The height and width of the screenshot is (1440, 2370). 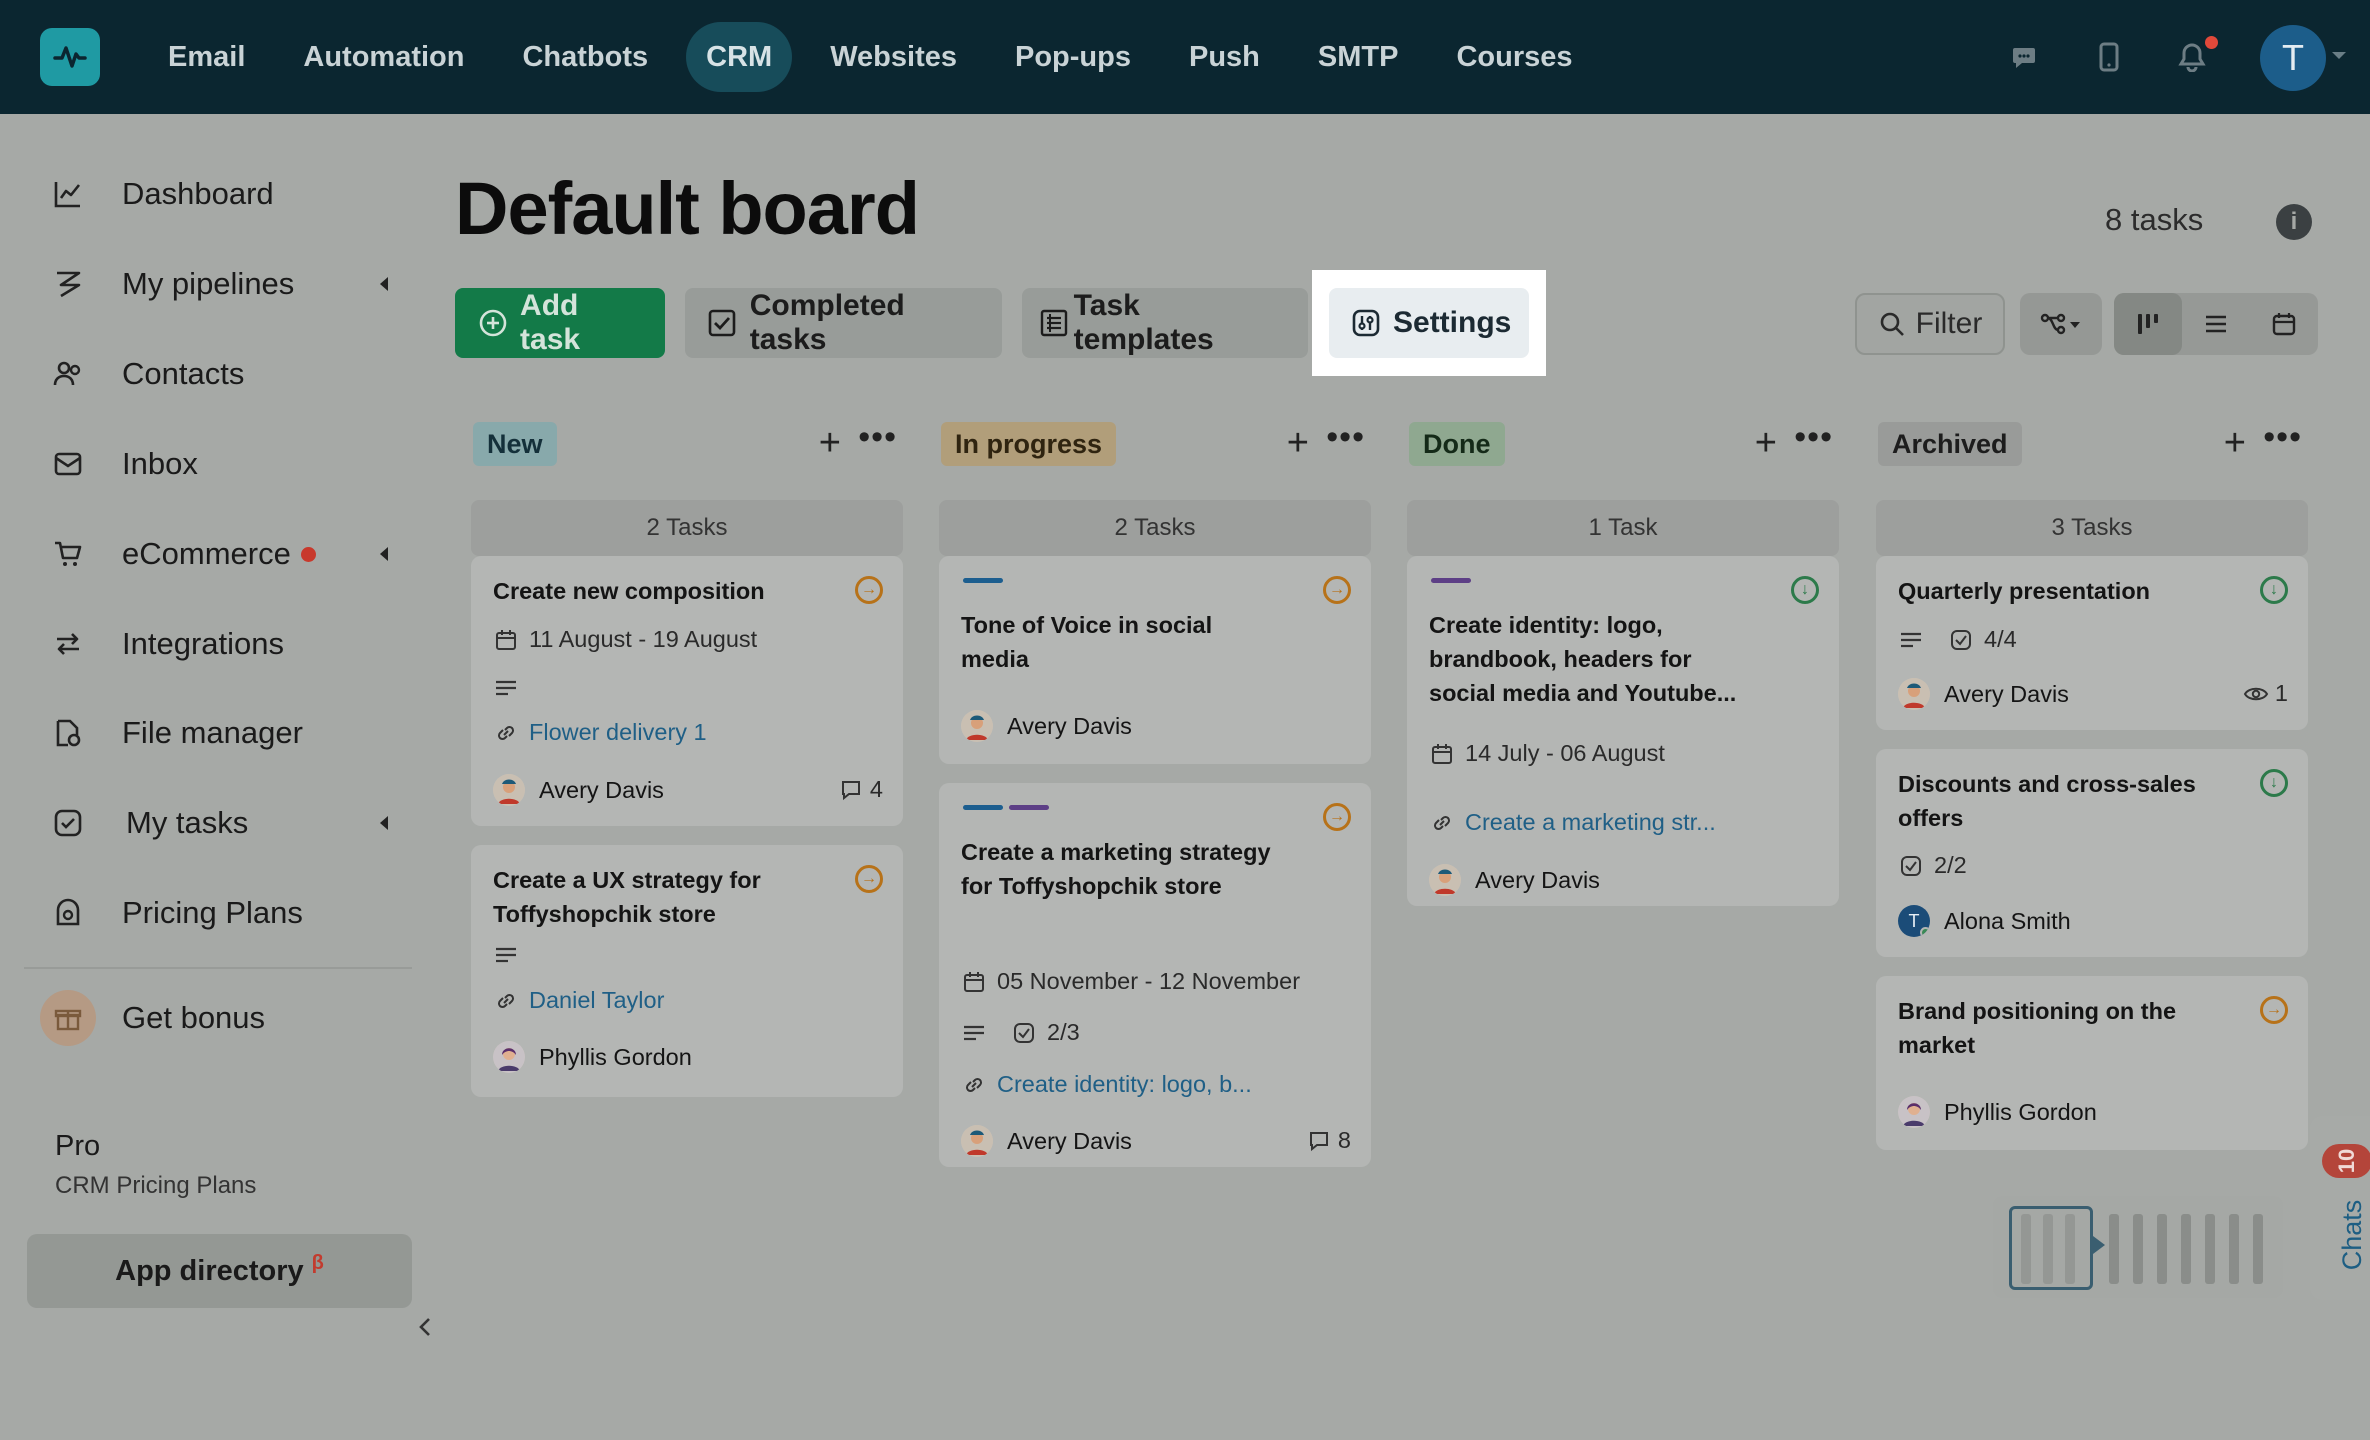 I want to click on mobile-icon, so click(x=2109, y=57).